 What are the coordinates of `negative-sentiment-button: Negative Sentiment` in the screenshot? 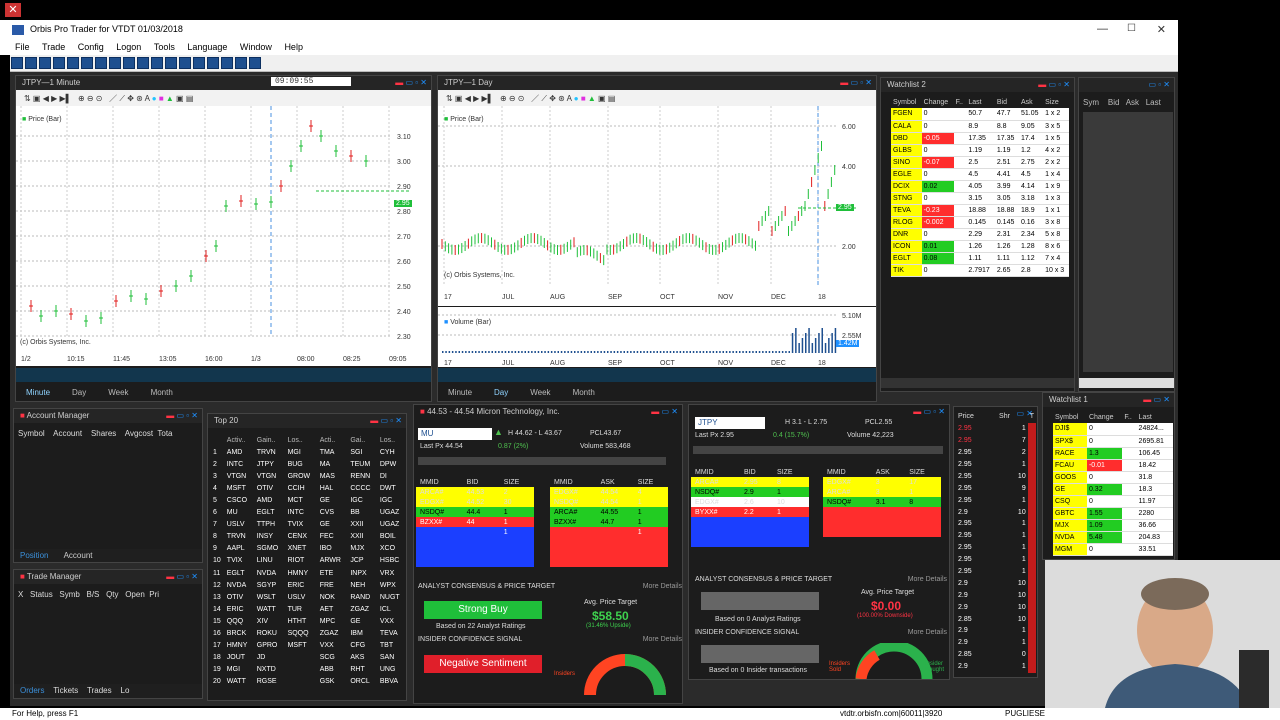 It's located at (483, 664).